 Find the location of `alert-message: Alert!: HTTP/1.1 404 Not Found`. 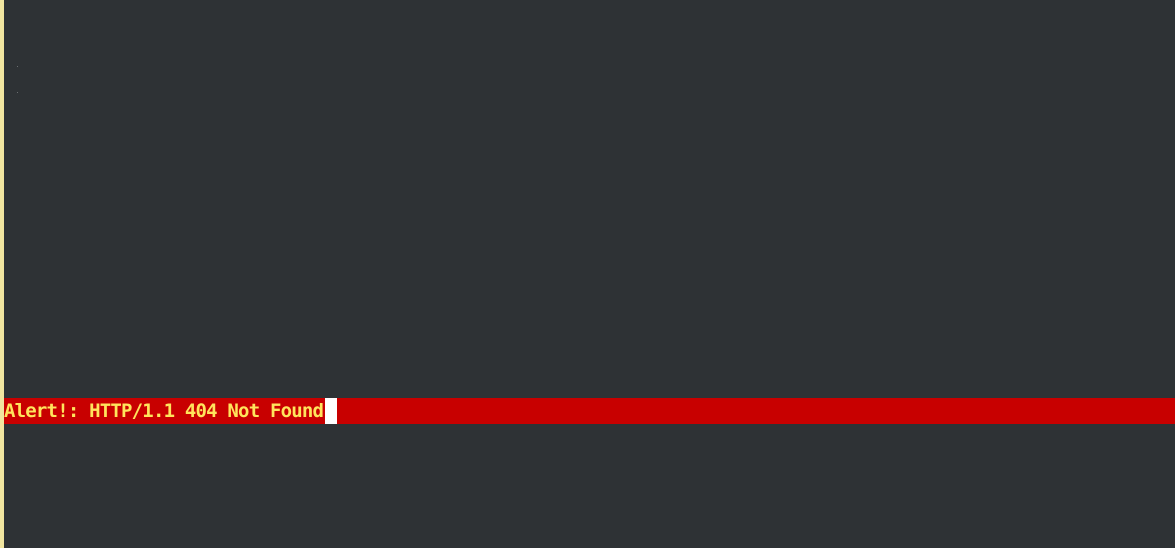

alert-message: Alert!: HTTP/1.1 404 Not Found is located at coordinates (164, 411).